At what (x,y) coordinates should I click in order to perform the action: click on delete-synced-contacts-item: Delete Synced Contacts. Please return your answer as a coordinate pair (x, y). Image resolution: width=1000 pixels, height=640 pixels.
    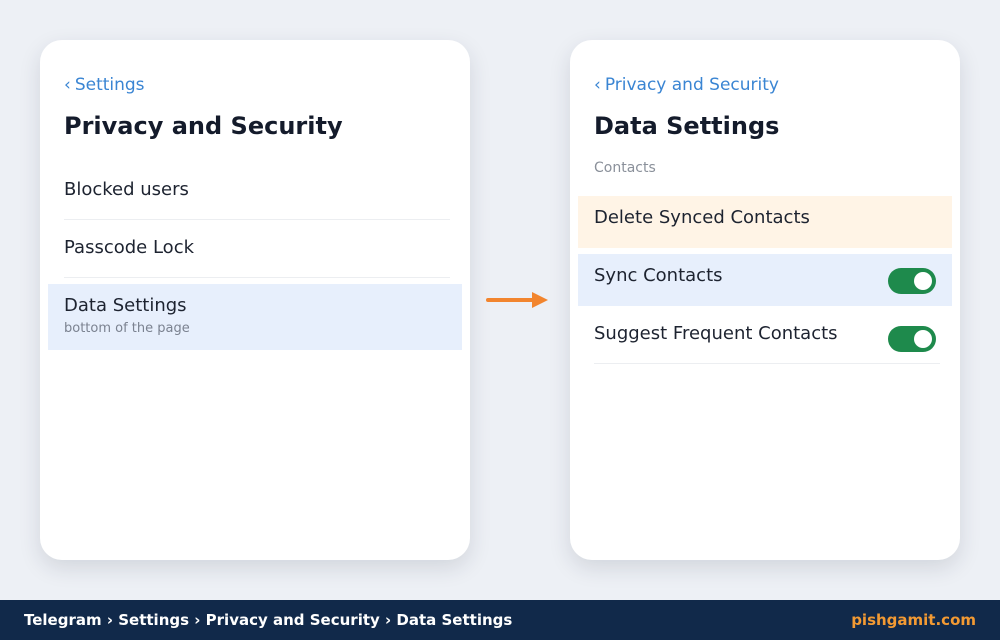
    Looking at the image, I should click on (765, 222).